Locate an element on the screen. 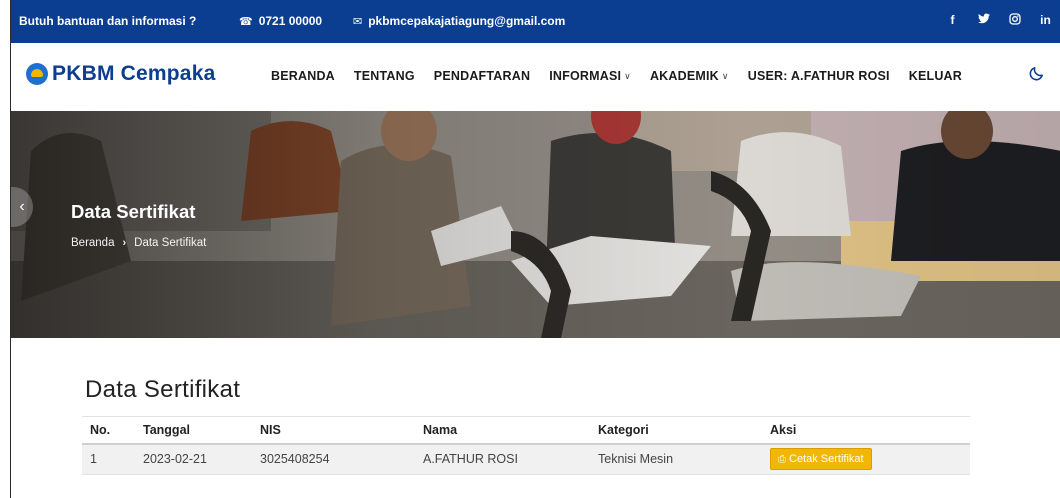 Image resolution: width=1060 pixels, height=498 pixels. table-header-row: No. Tanggal NIS Nama Kategori Aksi is located at coordinates (526, 430).